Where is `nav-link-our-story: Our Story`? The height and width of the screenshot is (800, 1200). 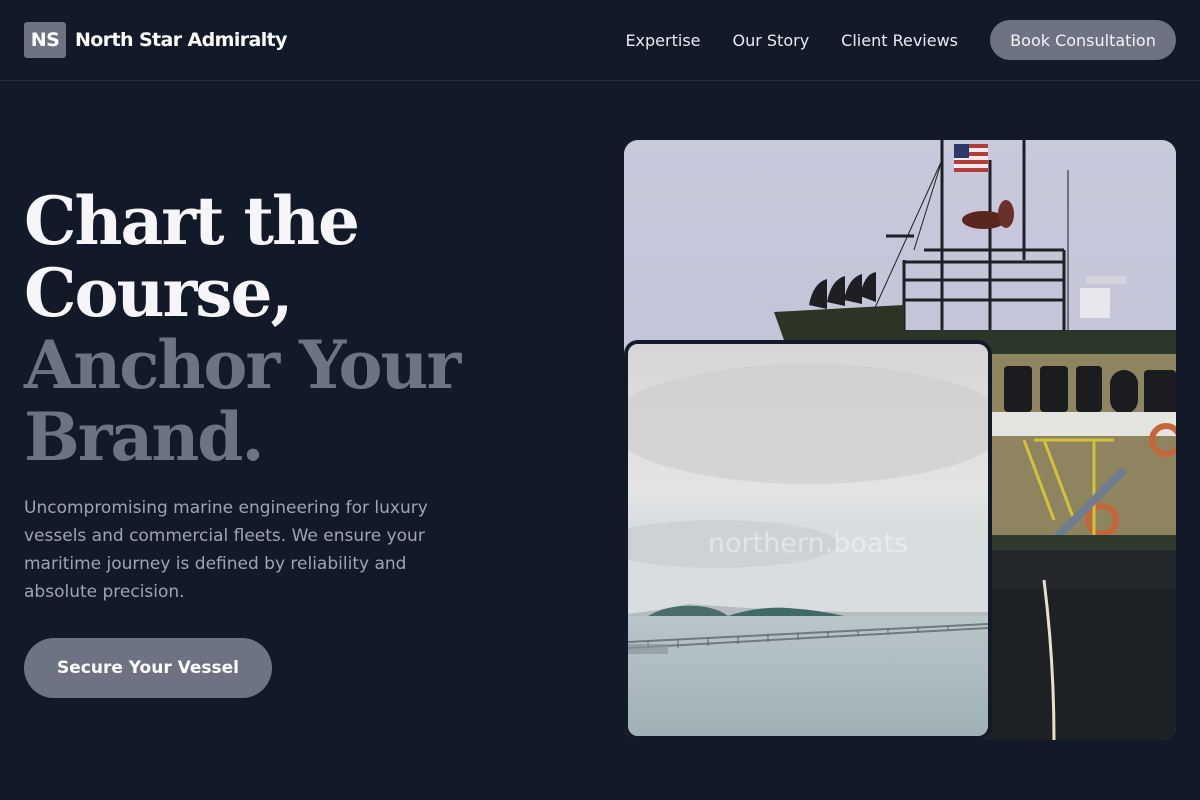
nav-link-our-story: Our Story is located at coordinates (771, 40).